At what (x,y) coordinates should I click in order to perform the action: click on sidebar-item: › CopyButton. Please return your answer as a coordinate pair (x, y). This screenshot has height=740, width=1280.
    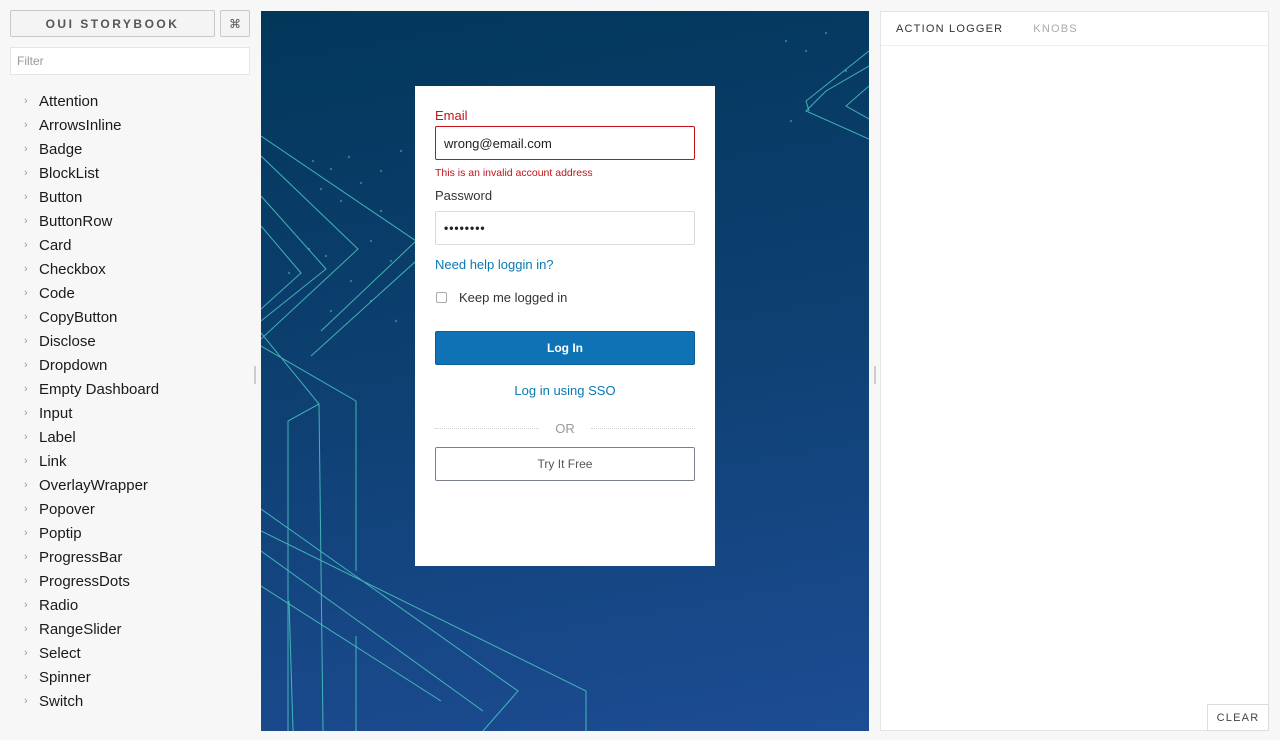
    Looking at the image, I should click on (130, 317).